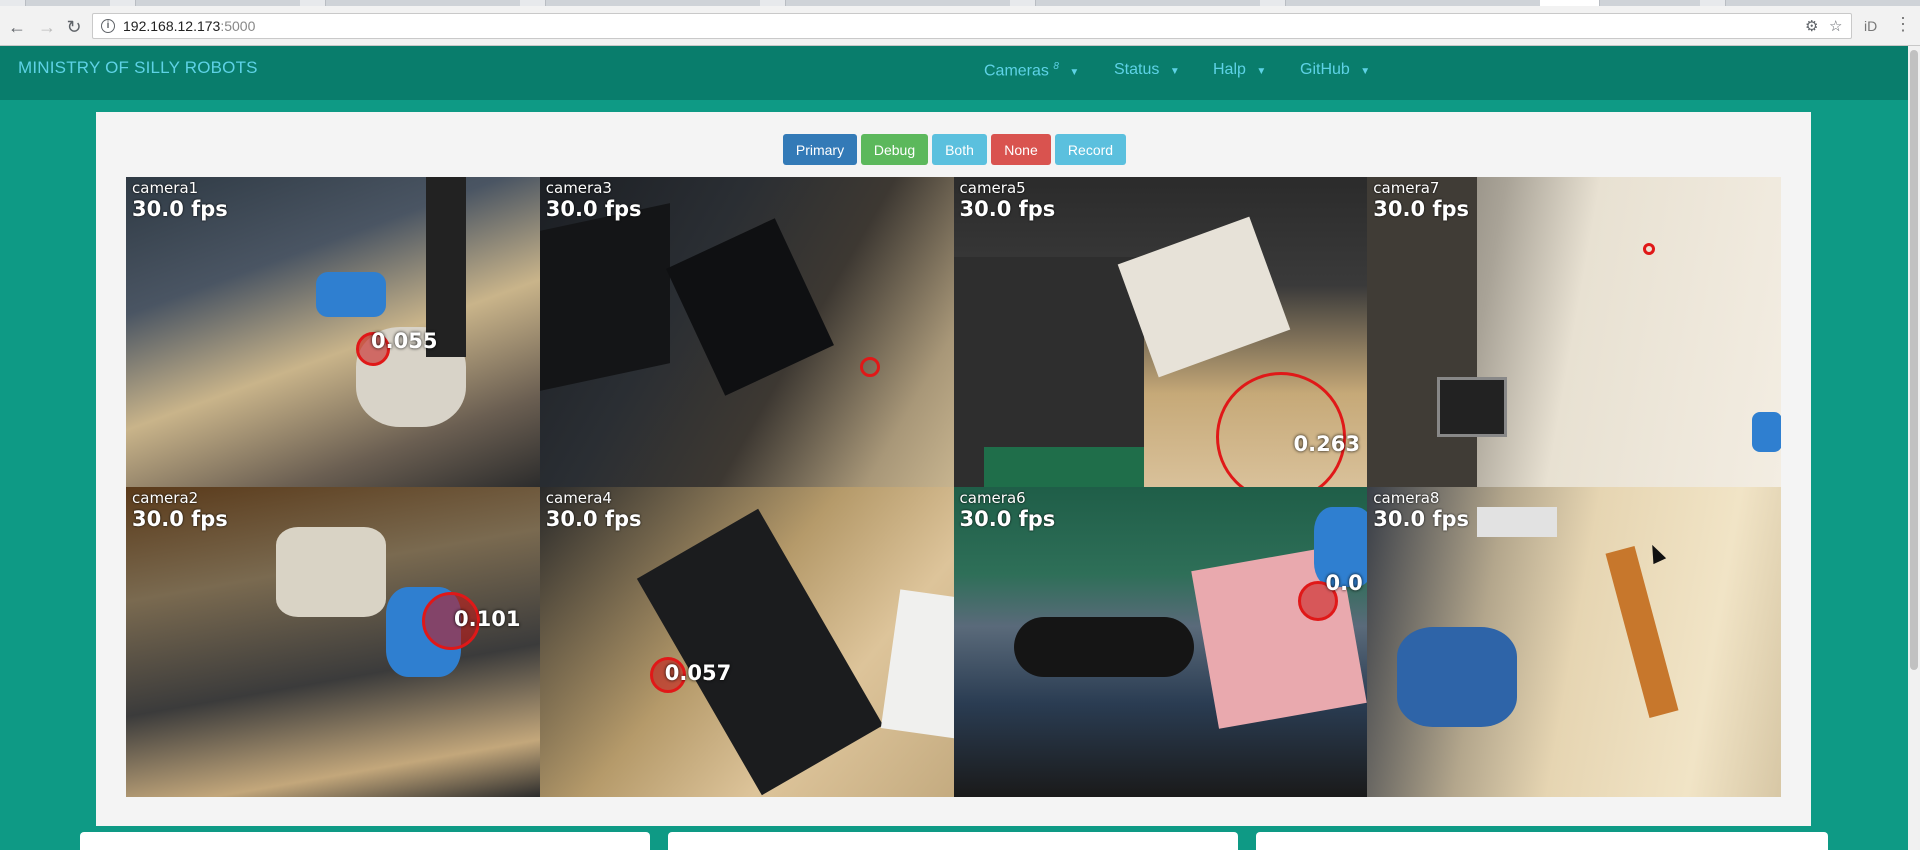 The image size is (1920, 850). I want to click on detection-value: 0.263, so click(1326, 444).